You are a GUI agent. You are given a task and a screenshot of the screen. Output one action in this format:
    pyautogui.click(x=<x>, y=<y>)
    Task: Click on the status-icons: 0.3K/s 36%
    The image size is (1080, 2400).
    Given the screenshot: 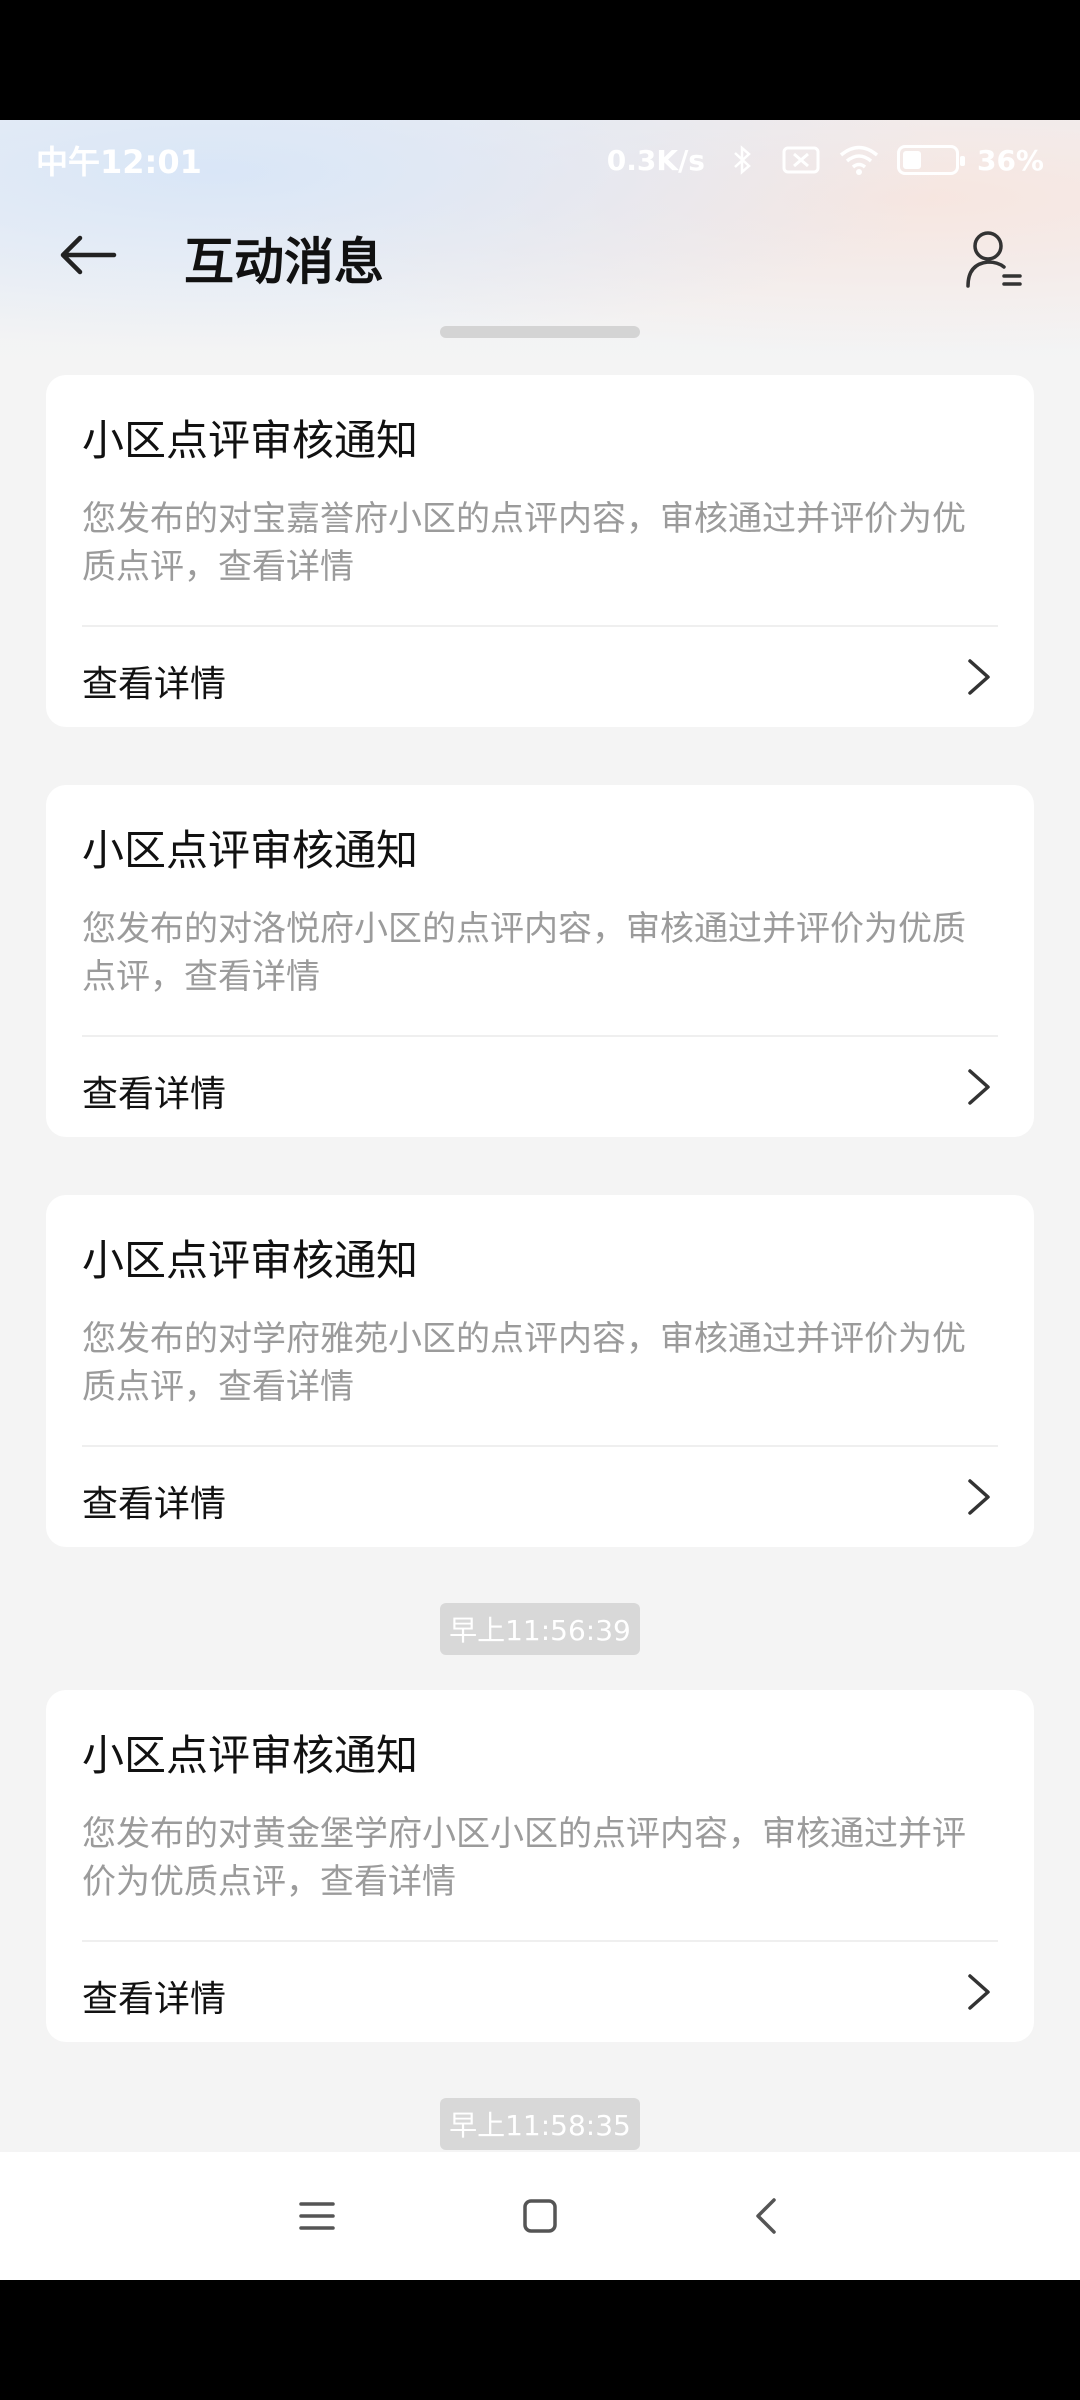 What is the action you would take?
    pyautogui.click(x=825, y=160)
    